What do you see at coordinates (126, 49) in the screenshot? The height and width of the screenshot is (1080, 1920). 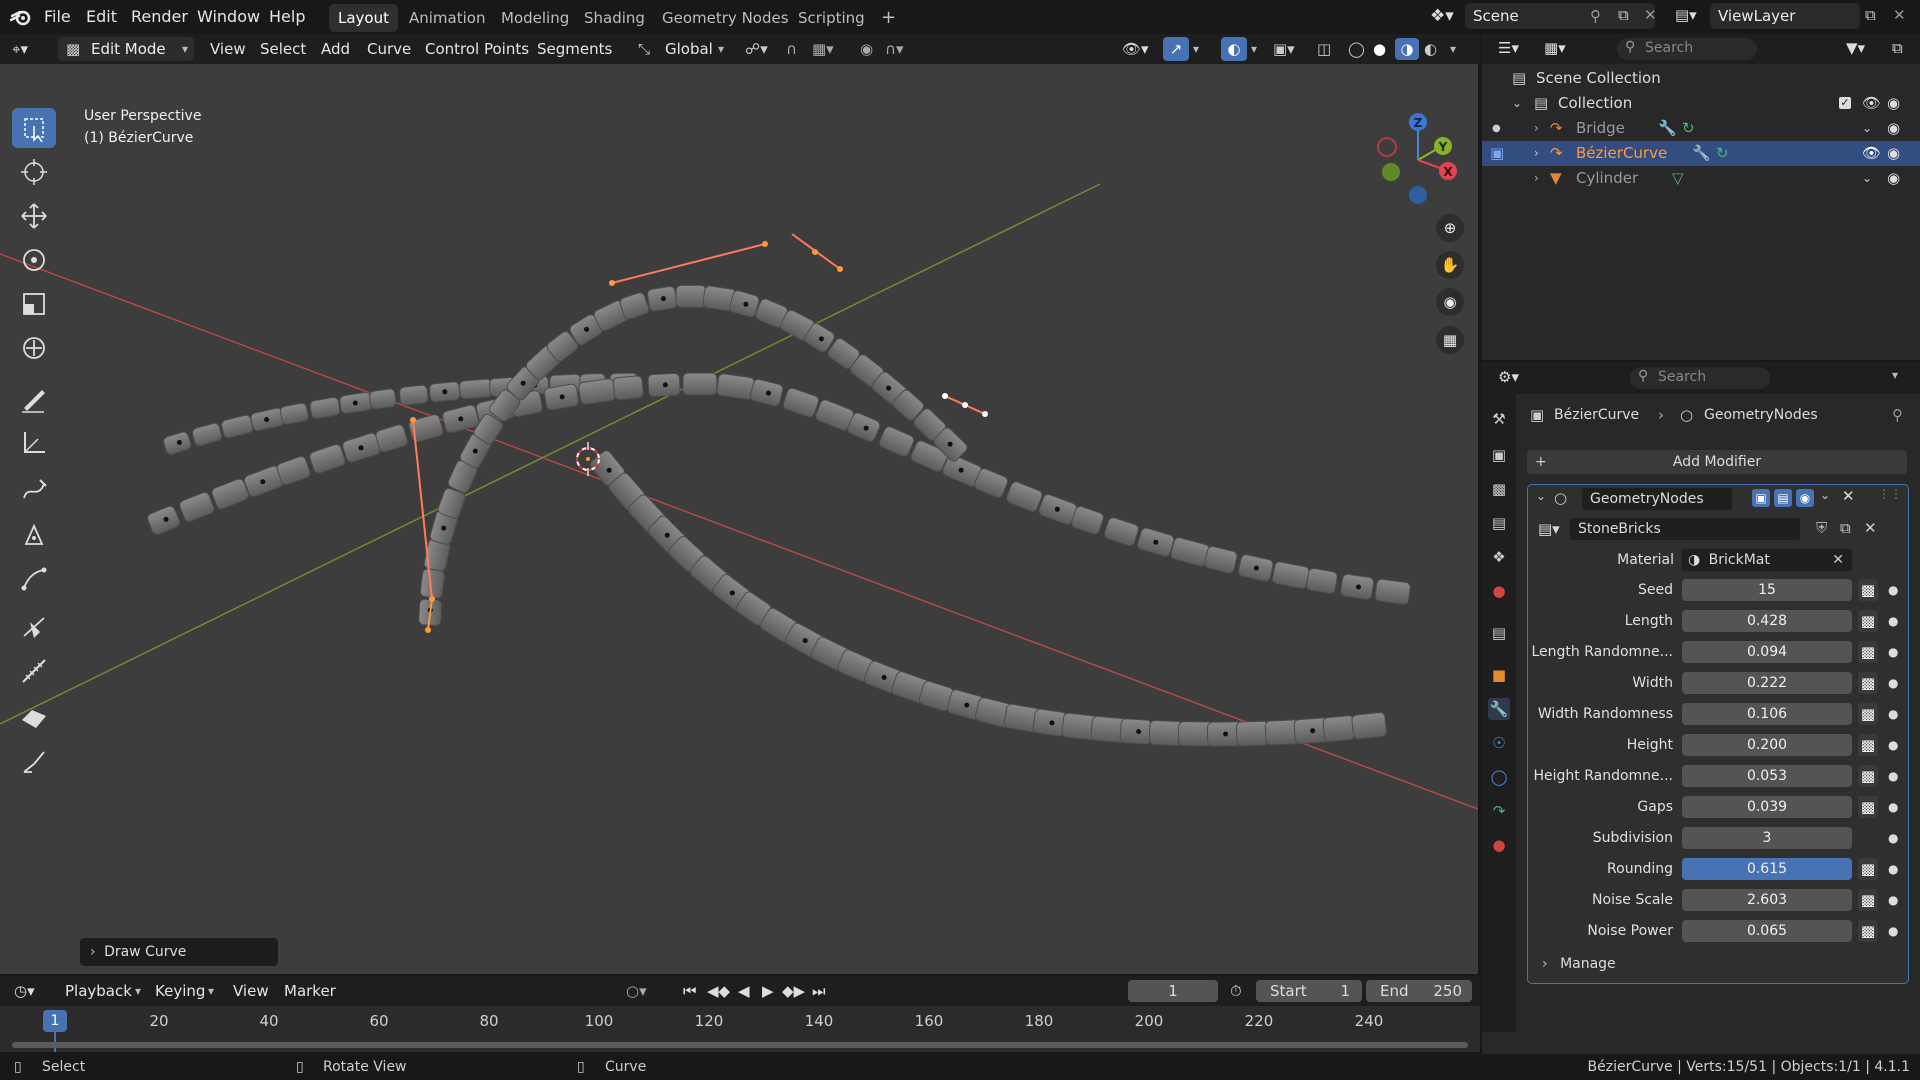 I see `mode-selector: ▩ Edit Mode ▾` at bounding box center [126, 49].